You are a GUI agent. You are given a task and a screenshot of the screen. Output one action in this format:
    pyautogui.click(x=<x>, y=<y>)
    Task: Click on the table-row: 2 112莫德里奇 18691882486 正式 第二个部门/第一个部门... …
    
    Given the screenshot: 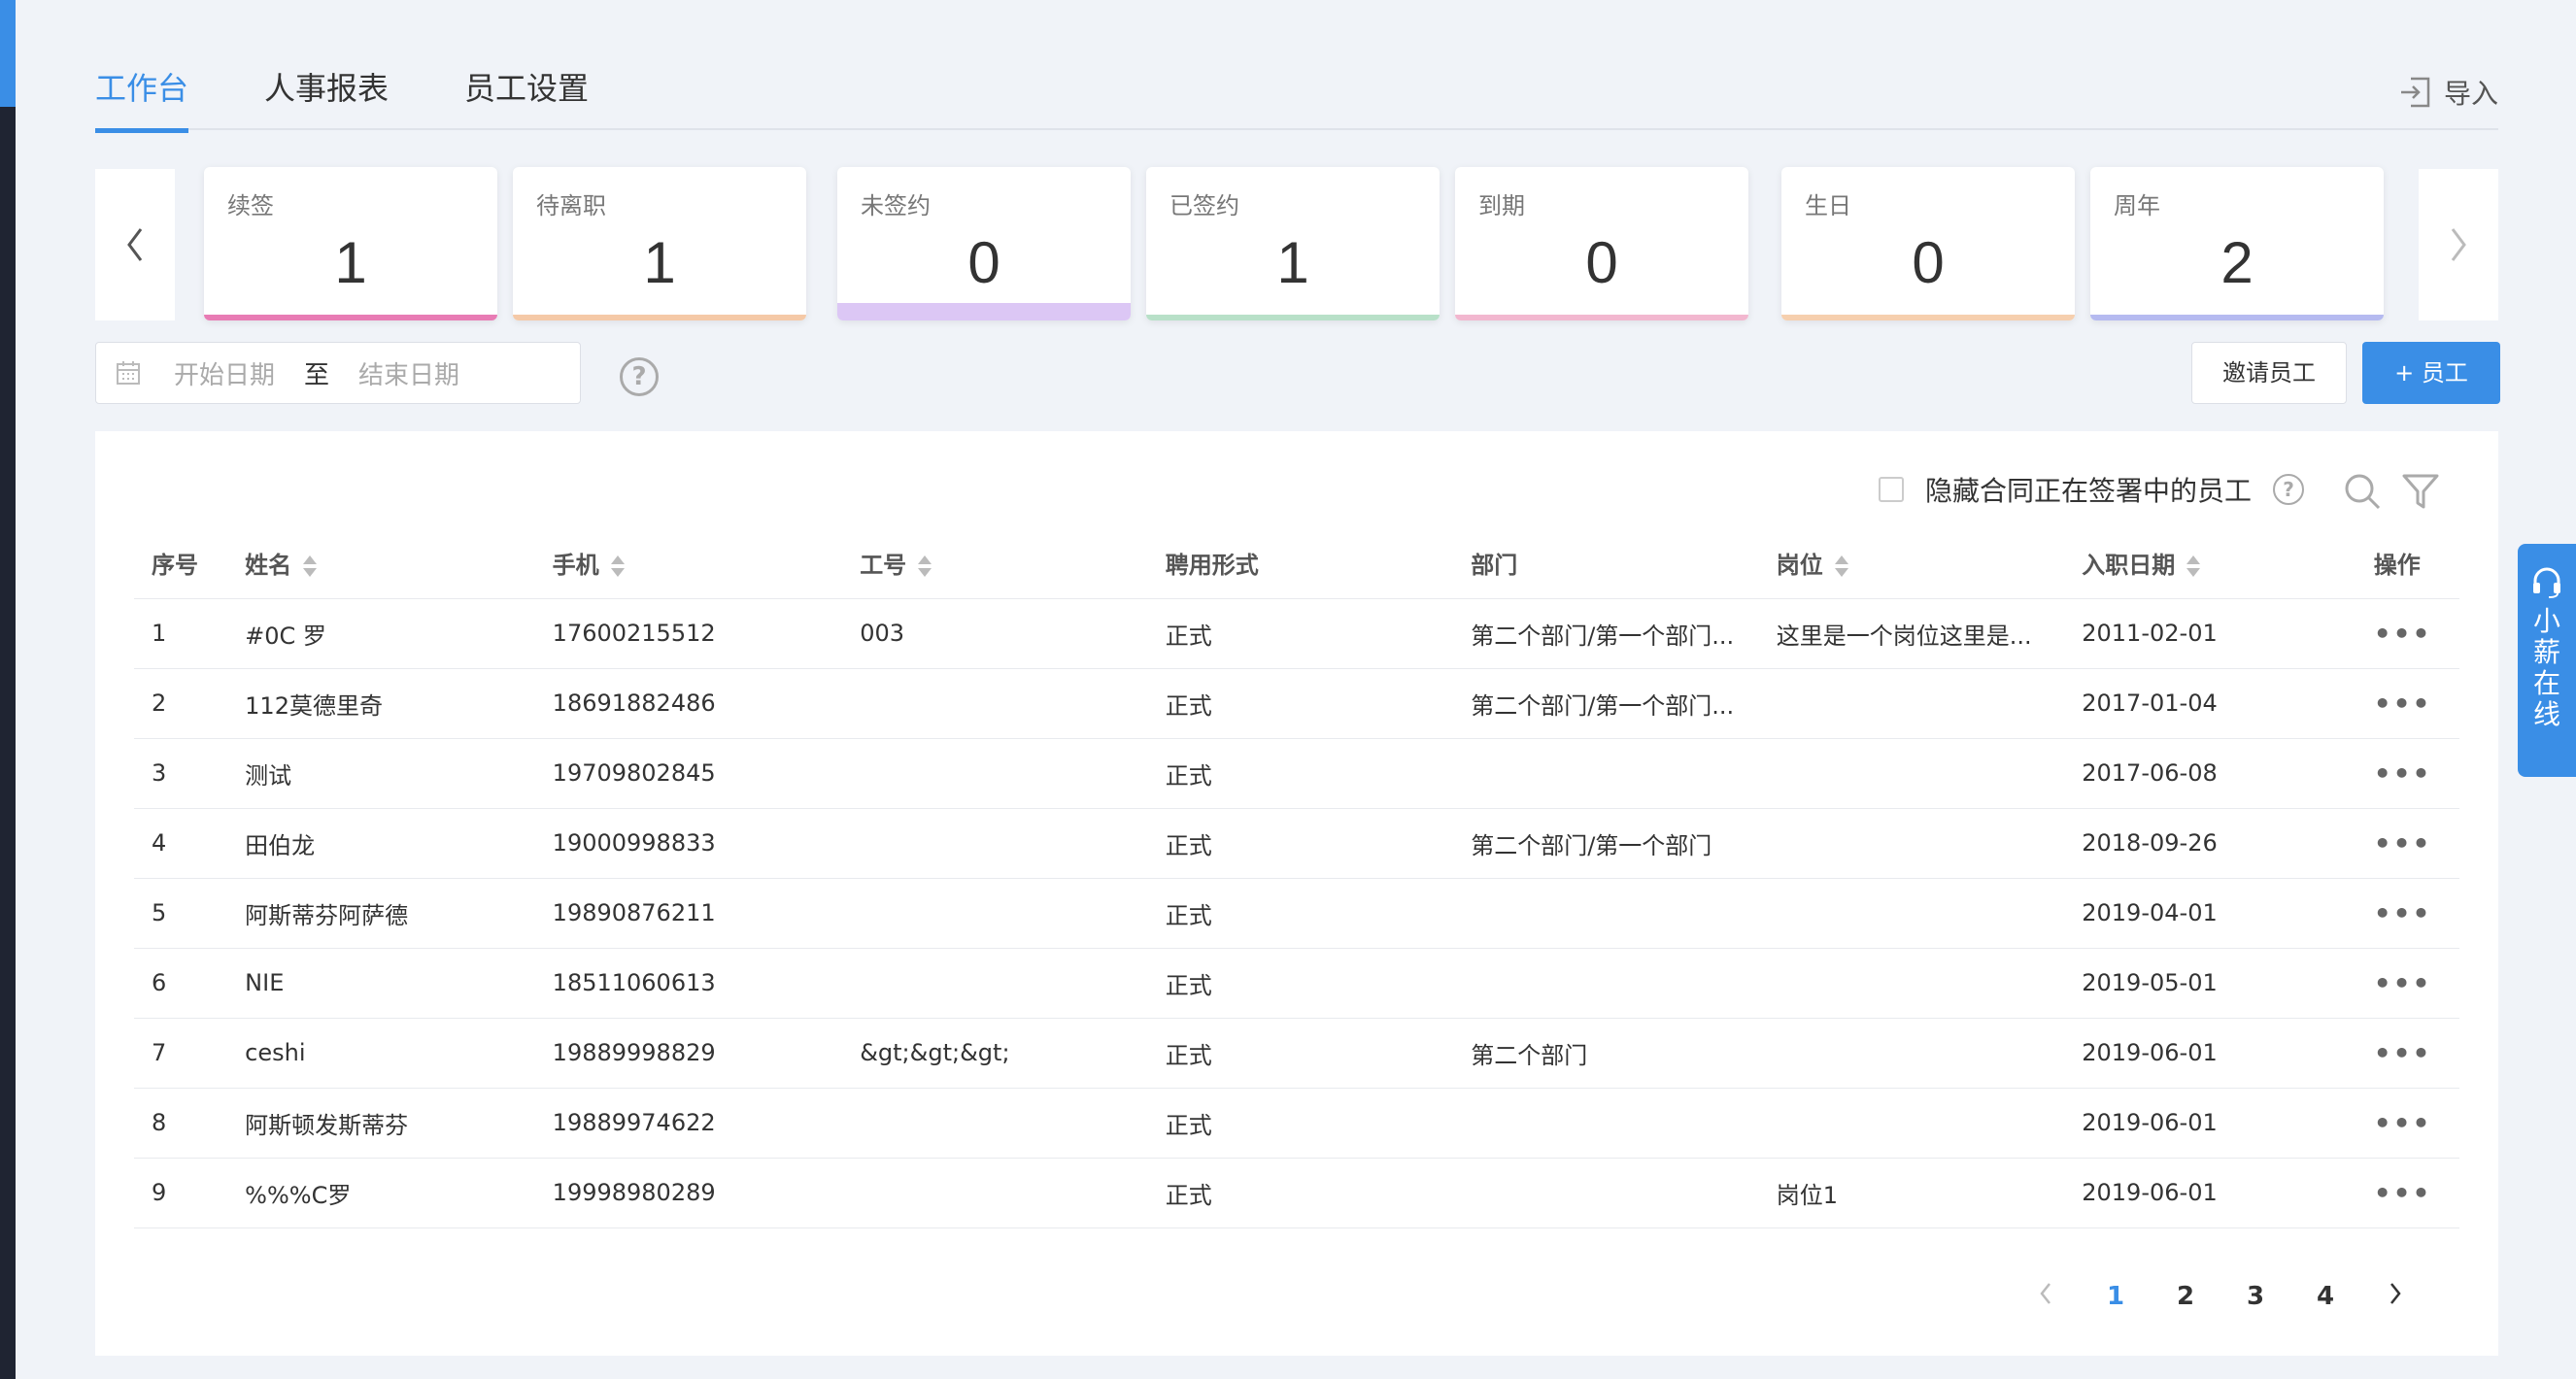 What is the action you would take?
    pyautogui.click(x=1296, y=703)
    